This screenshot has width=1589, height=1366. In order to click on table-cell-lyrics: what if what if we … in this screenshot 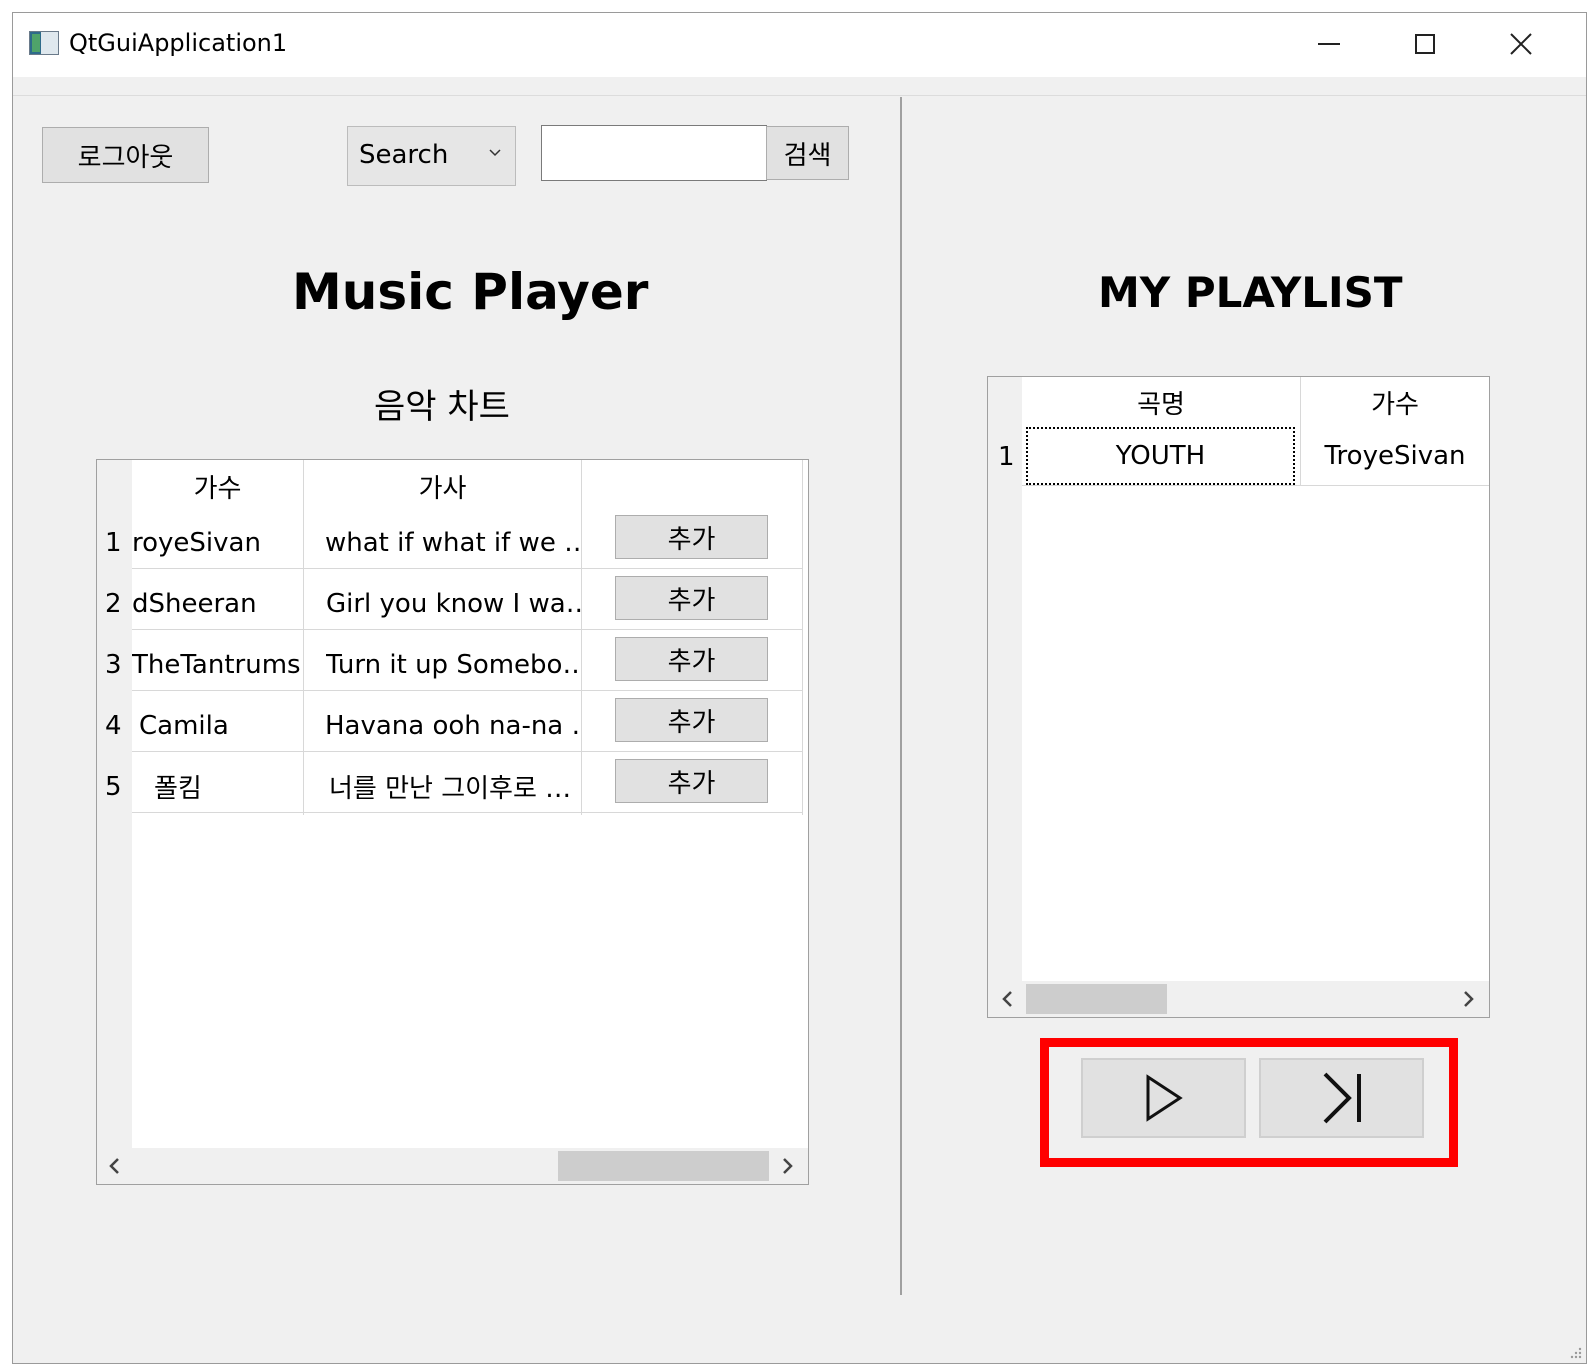, I will do `click(453, 542)`.